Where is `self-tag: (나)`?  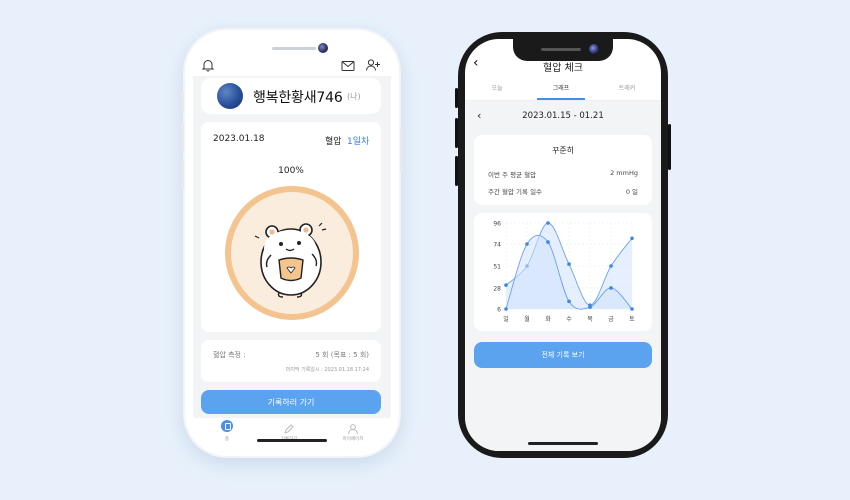
self-tag: (나) is located at coordinates (354, 96).